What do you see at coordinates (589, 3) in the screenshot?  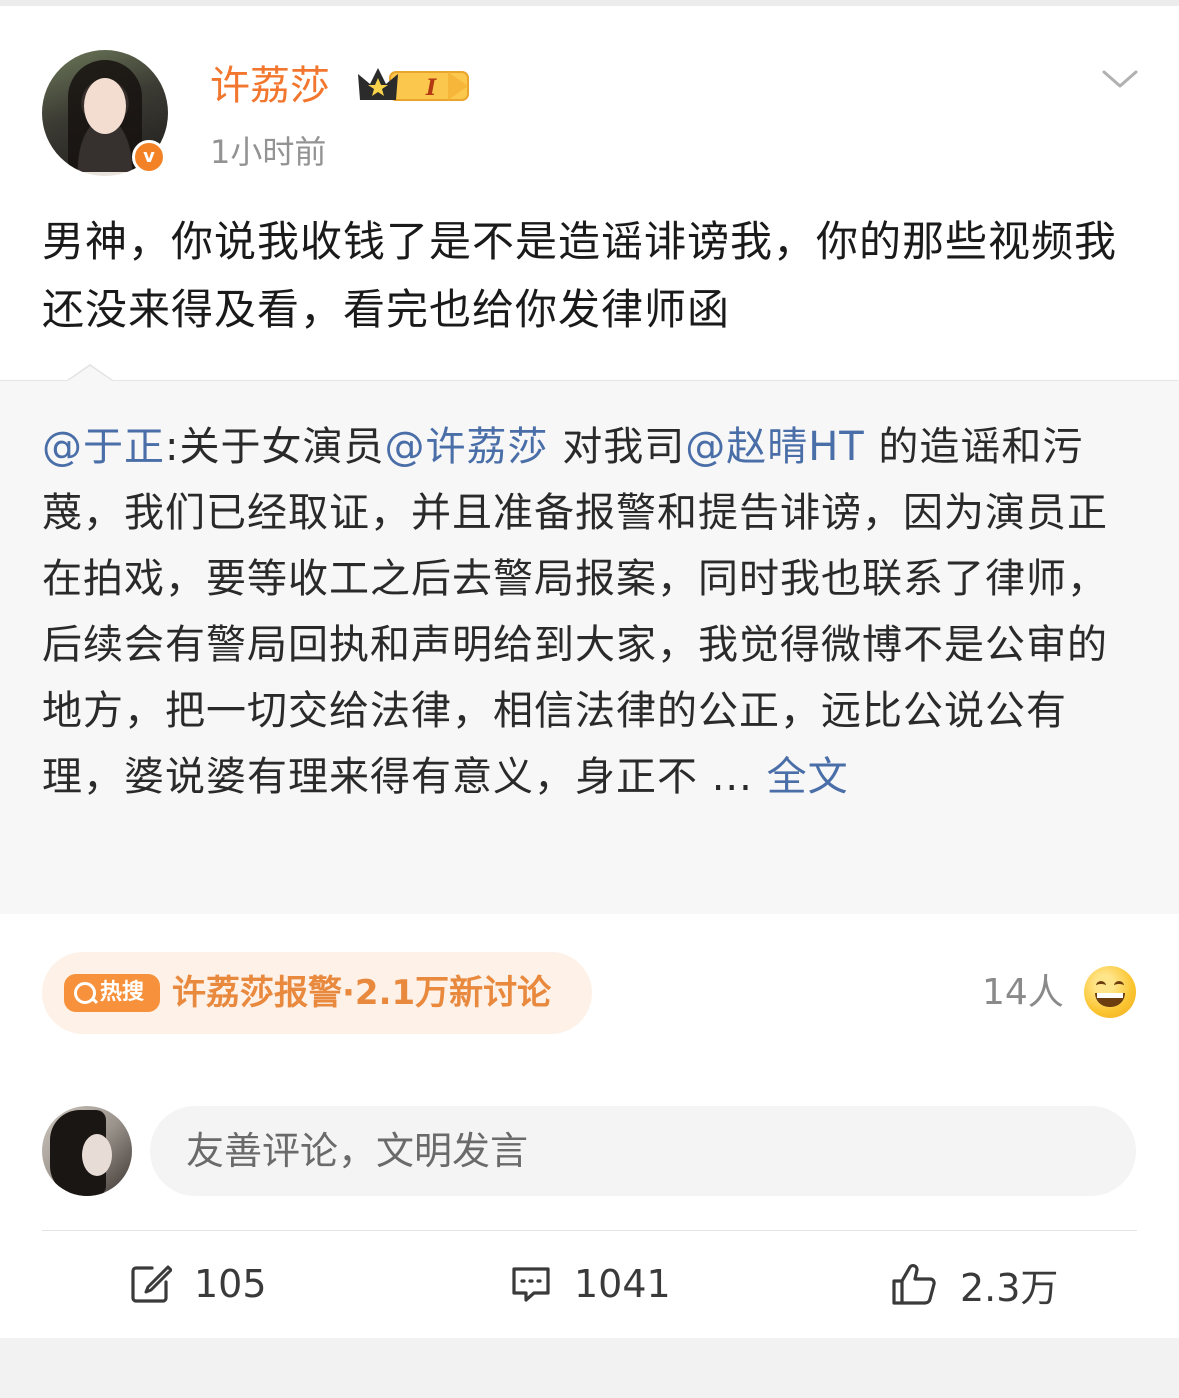 I see `top-separator` at bounding box center [589, 3].